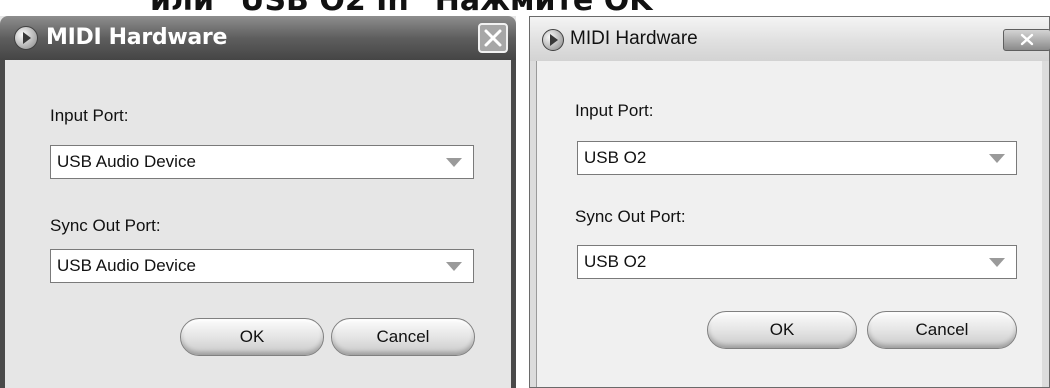  I want to click on sync-out-port-value: USB O2, so click(615, 261).